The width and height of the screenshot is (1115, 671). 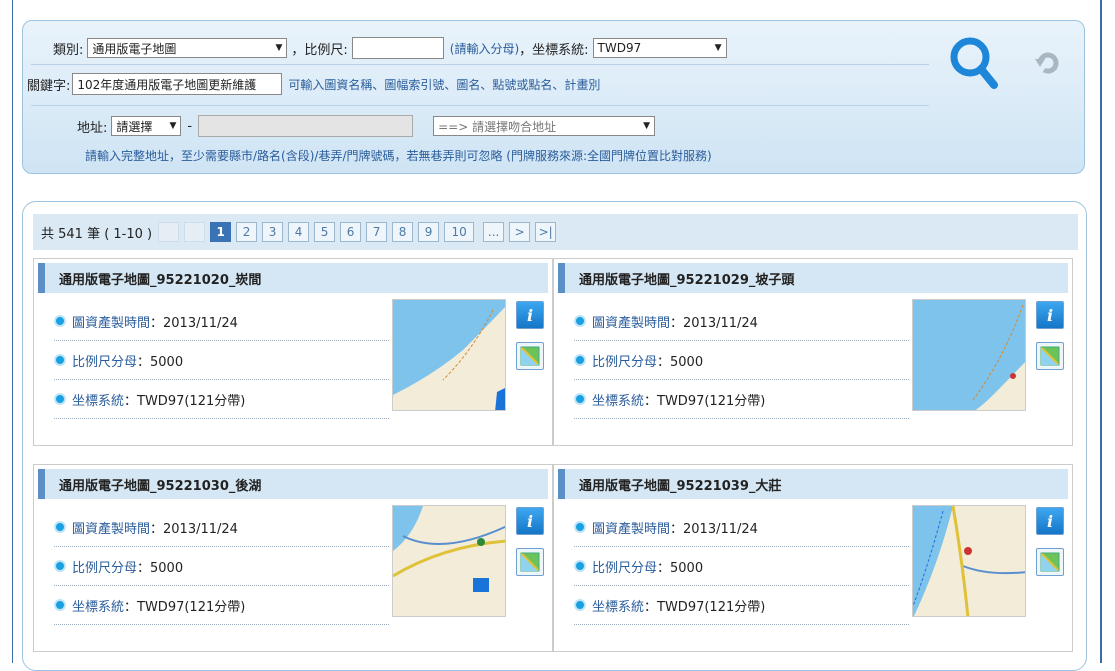 I want to click on page-button: 6, so click(x=351, y=232).